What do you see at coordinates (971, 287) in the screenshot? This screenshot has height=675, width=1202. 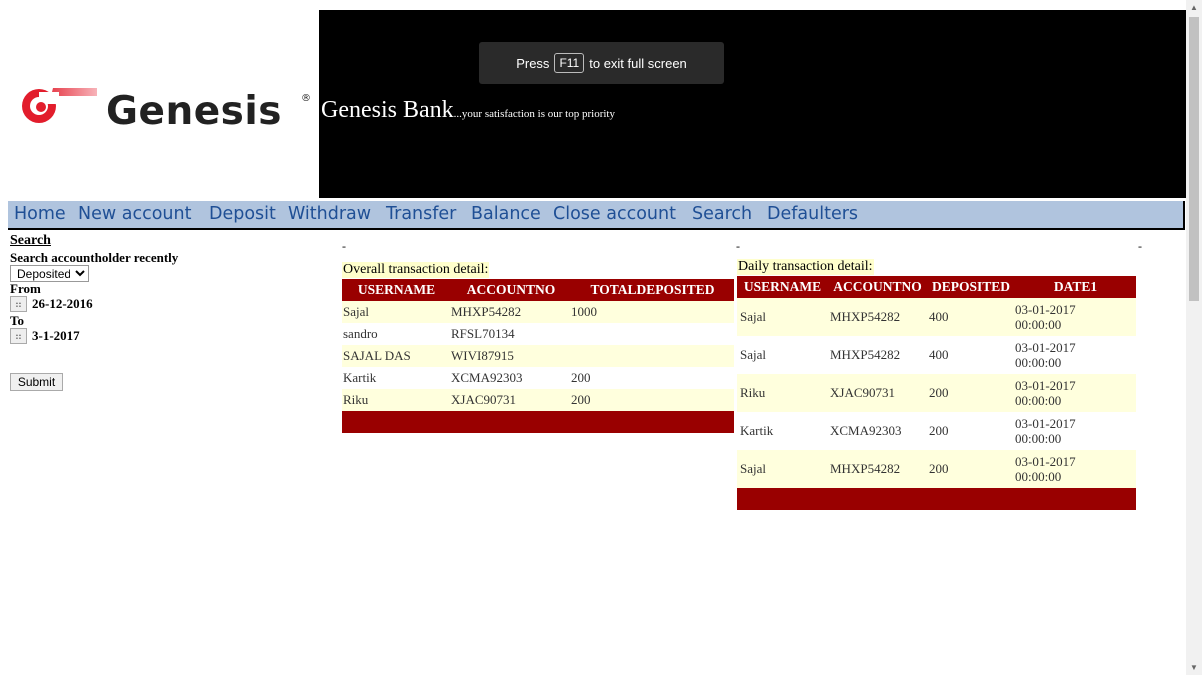 I see `column-header: DEPOSITED` at bounding box center [971, 287].